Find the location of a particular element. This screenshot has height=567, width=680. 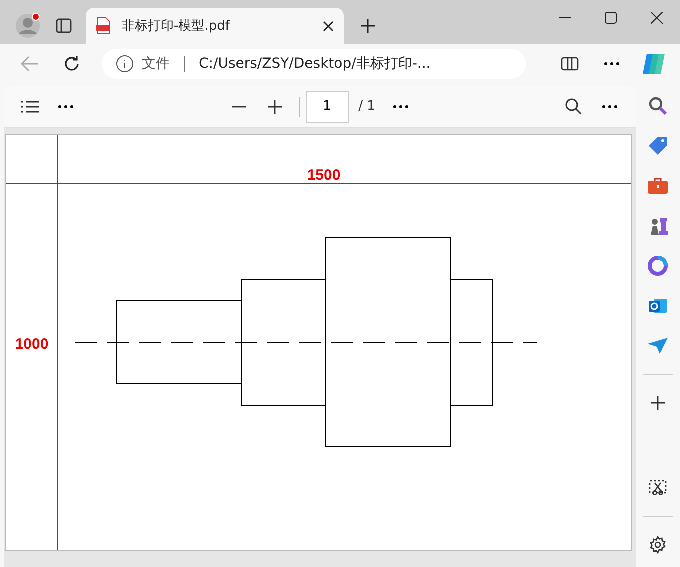

toolbox-icon is located at coordinates (658, 186).